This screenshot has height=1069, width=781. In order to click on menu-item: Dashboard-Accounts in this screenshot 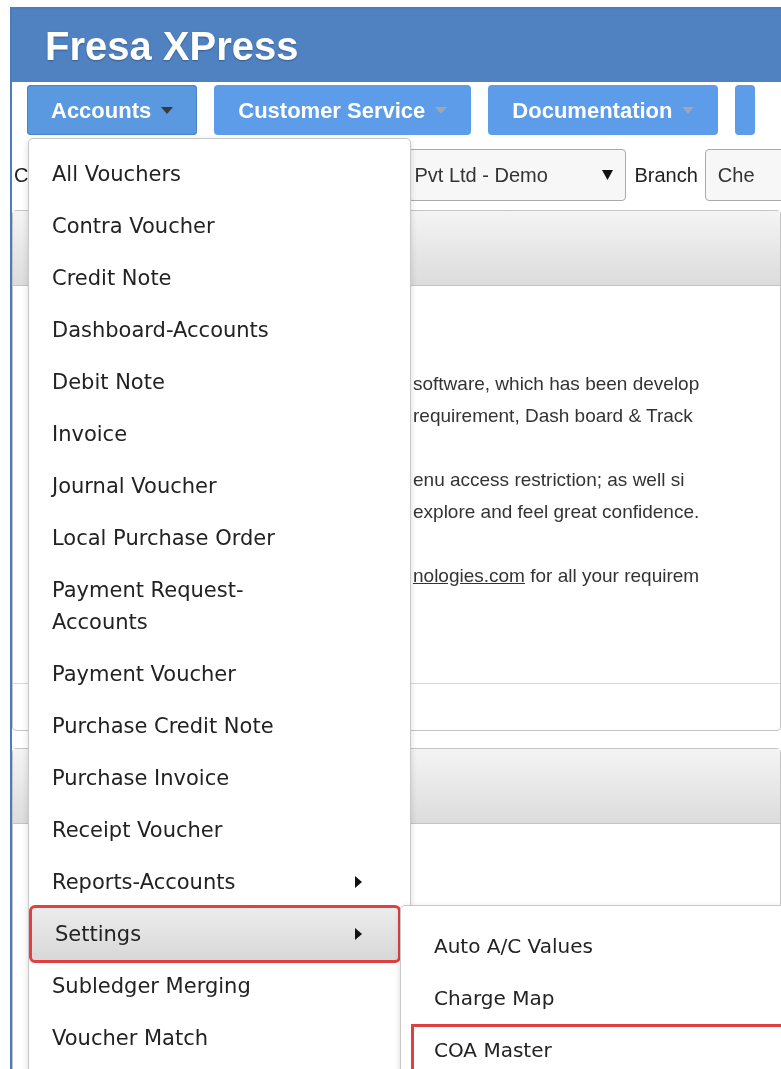, I will do `click(213, 330)`.